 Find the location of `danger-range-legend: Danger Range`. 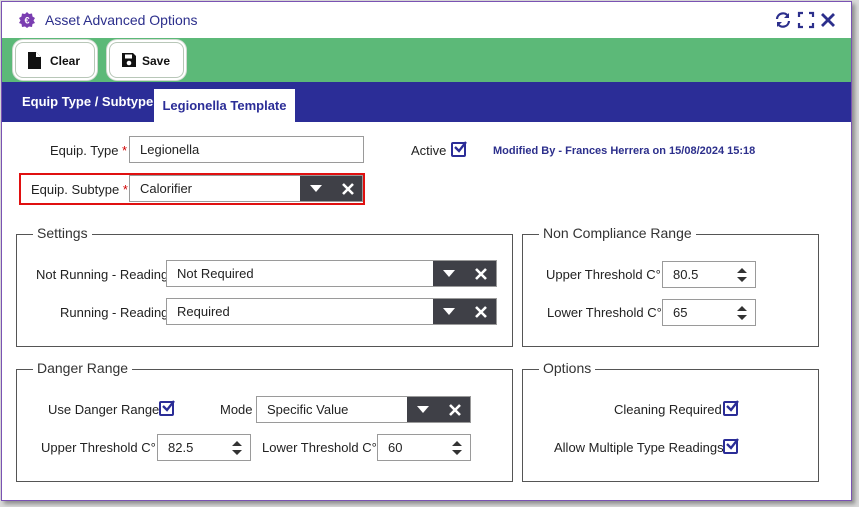

danger-range-legend: Danger Range is located at coordinates (83, 368).